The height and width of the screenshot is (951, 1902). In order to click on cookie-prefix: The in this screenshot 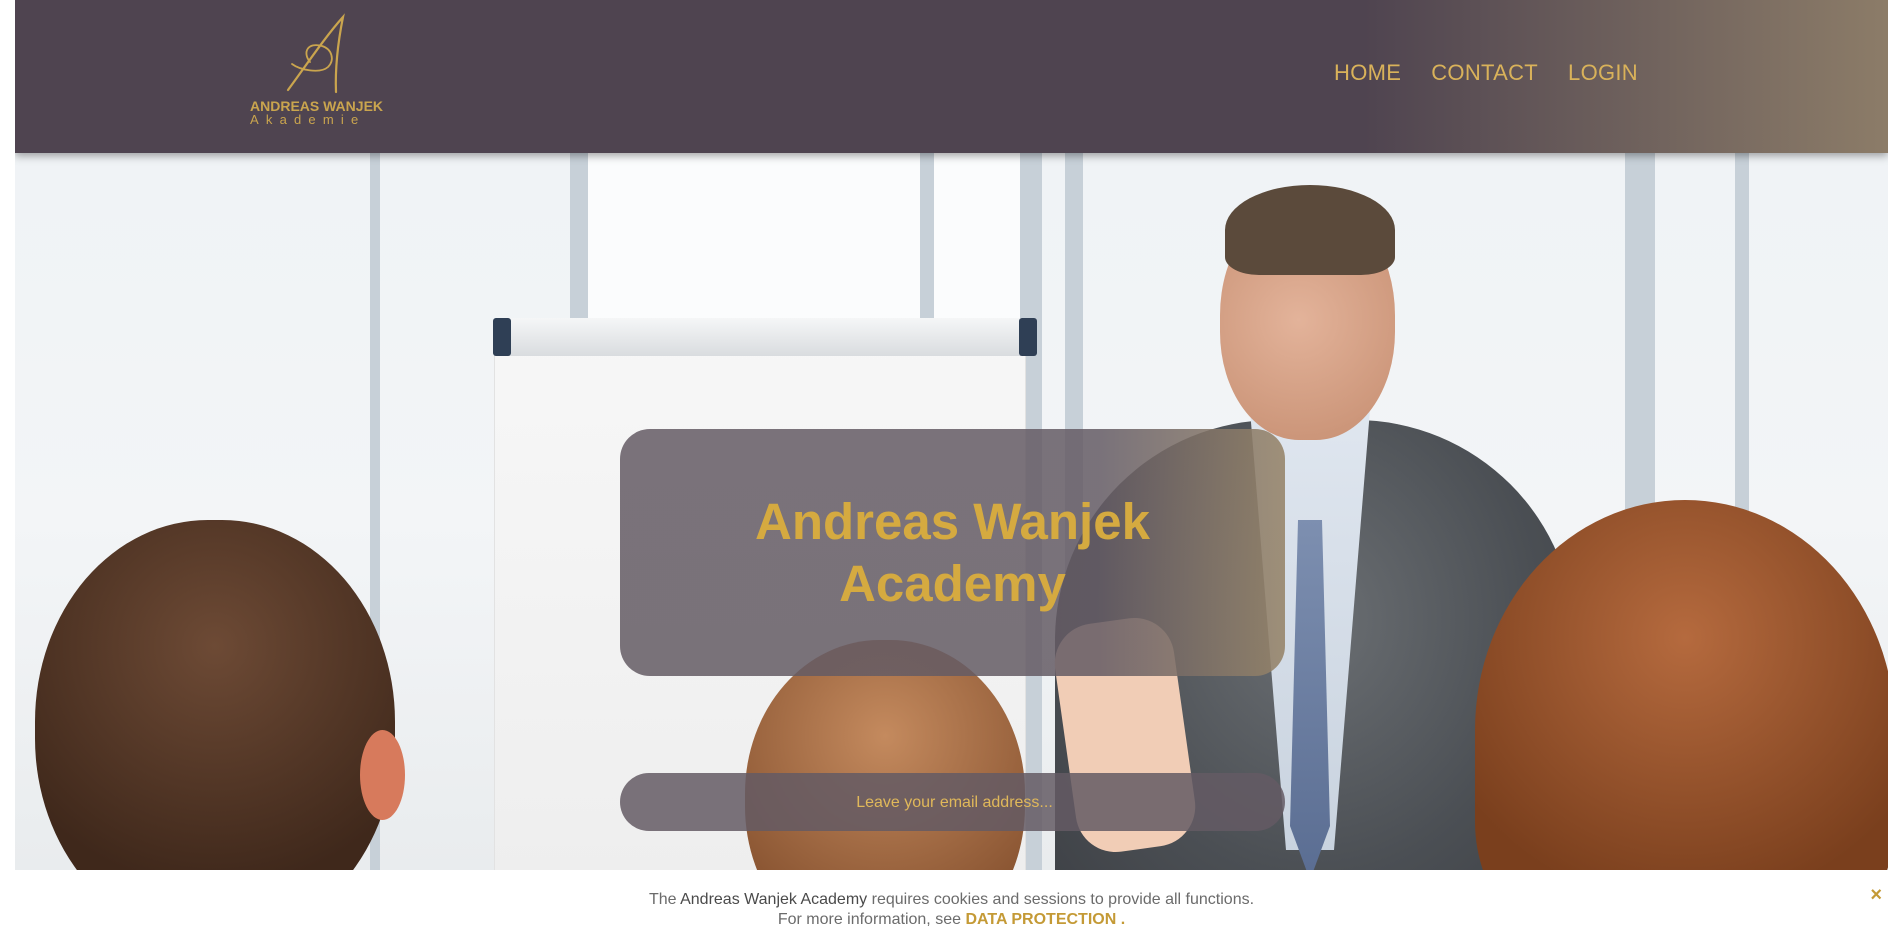, I will do `click(662, 899)`.